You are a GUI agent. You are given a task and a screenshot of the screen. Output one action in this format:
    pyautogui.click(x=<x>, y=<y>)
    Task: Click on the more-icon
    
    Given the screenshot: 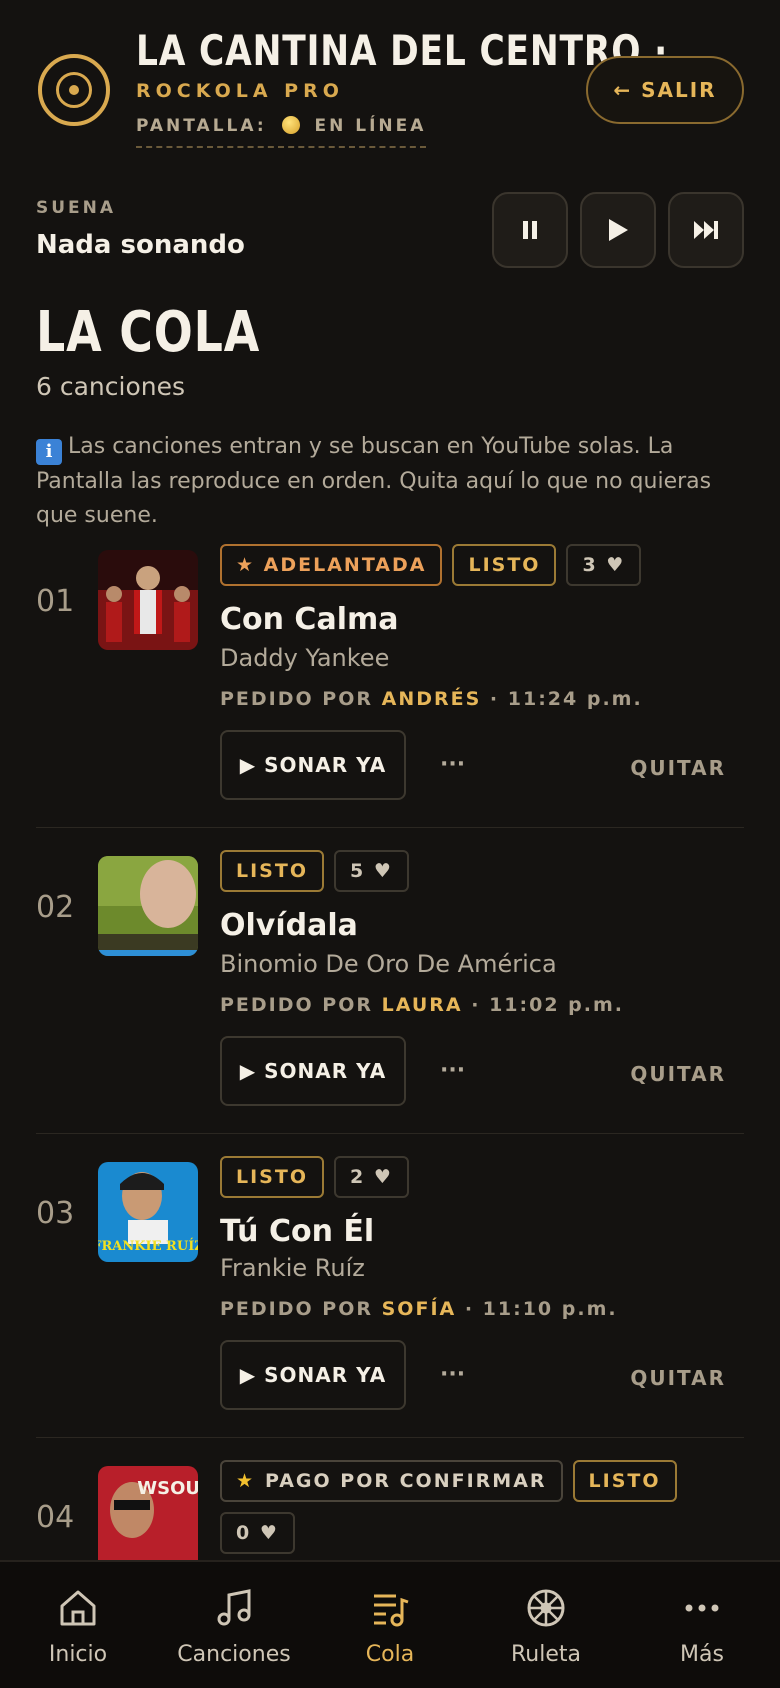 What is the action you would take?
    pyautogui.click(x=702, y=1608)
    